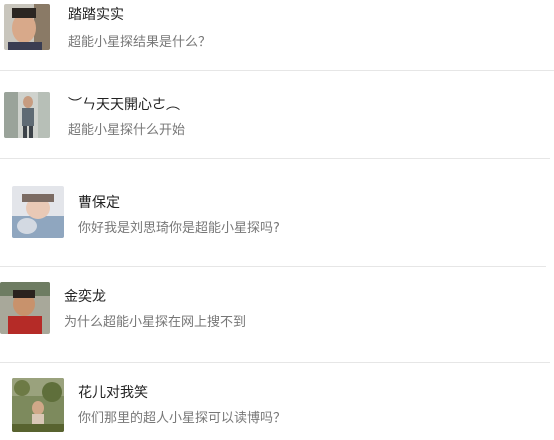 The image size is (554, 440). I want to click on comment-item: ︶ㄣ天天開心ㄜ︵ 超能小星探什么开始, so click(277, 116).